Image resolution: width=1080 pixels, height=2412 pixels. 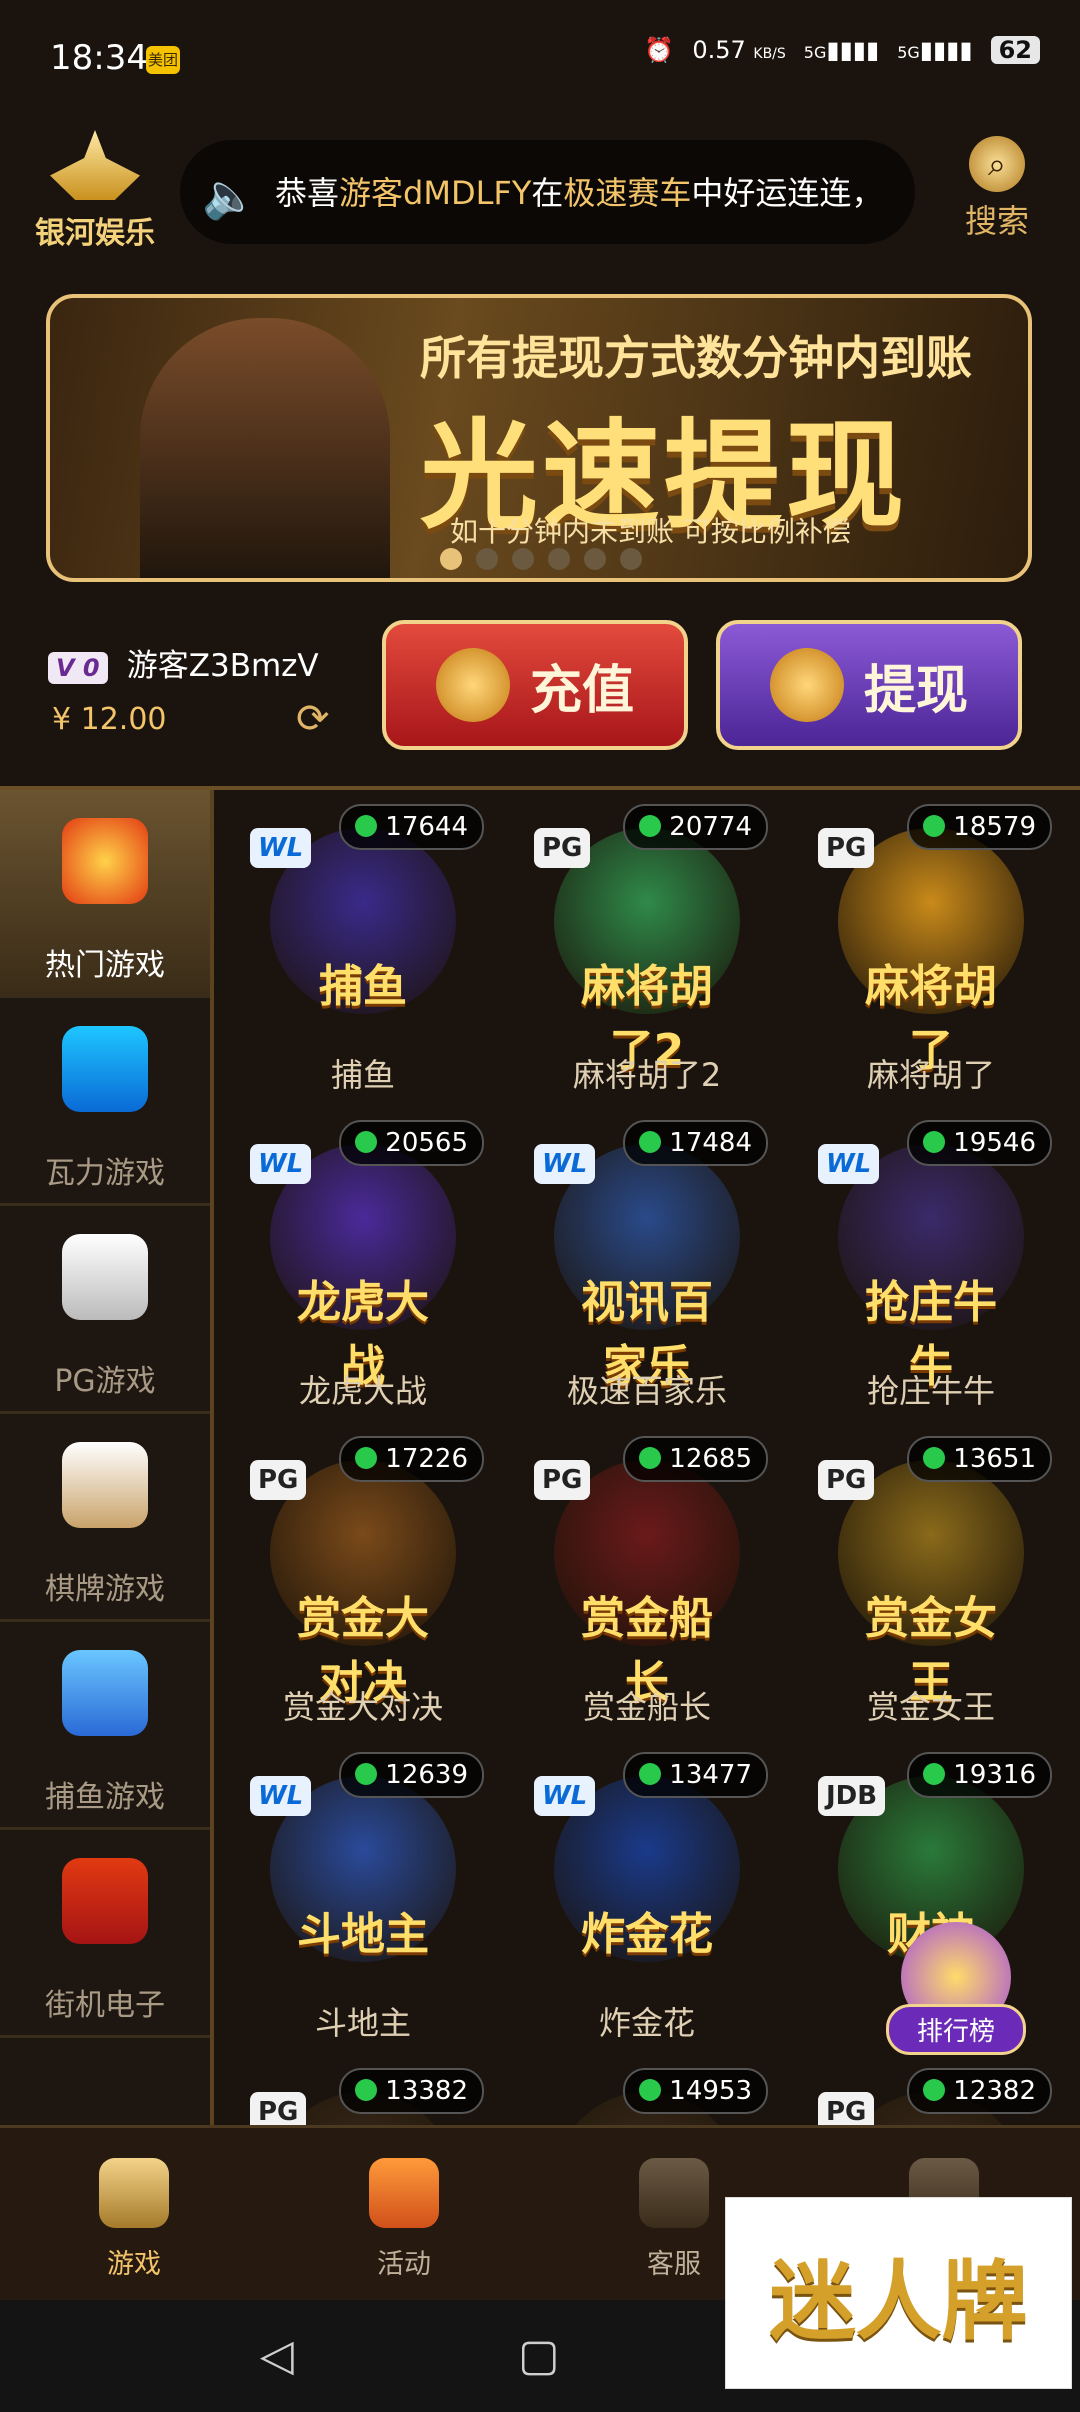 What do you see at coordinates (313, 719) in the screenshot?
I see `refresh-icon: ⟳` at bounding box center [313, 719].